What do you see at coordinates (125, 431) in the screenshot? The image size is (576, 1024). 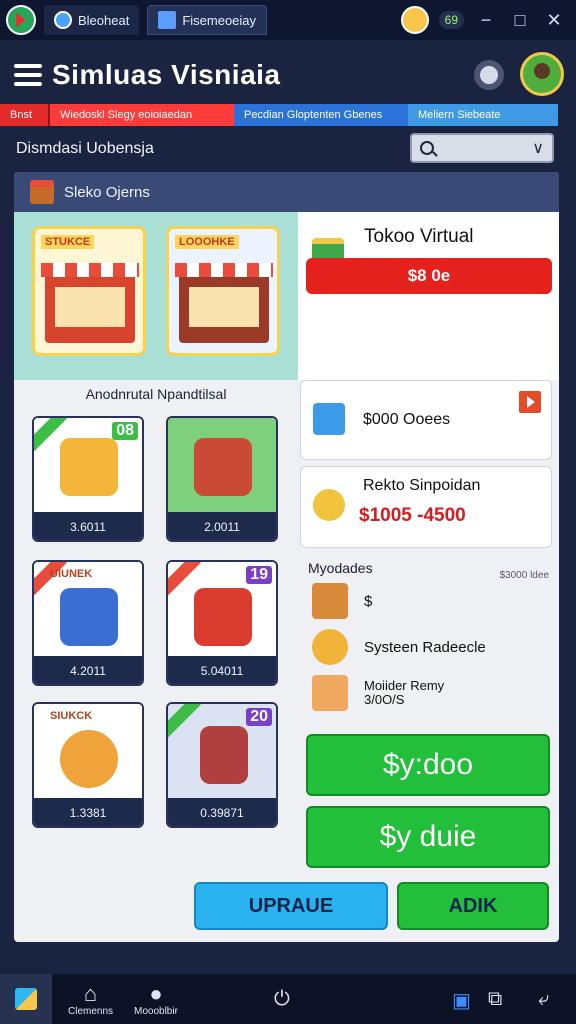 I see `card-badge: 08` at bounding box center [125, 431].